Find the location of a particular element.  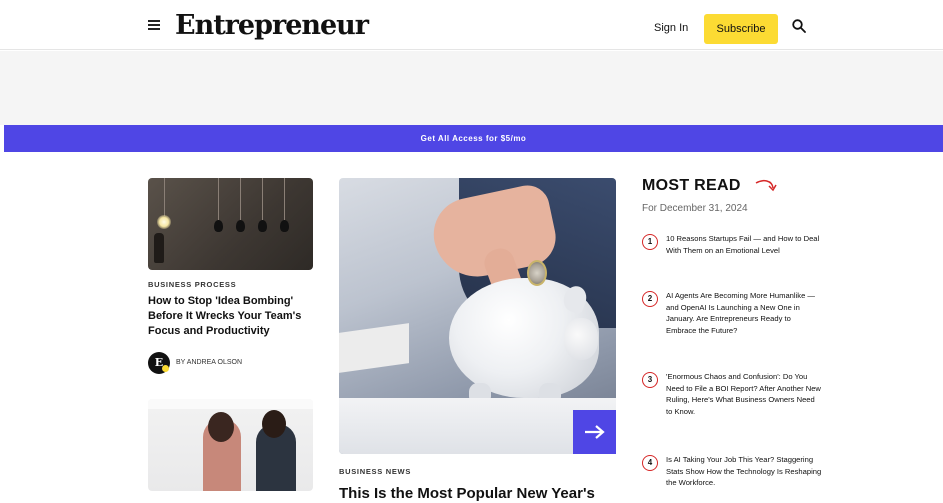

rank-badge: 1 is located at coordinates (650, 242).